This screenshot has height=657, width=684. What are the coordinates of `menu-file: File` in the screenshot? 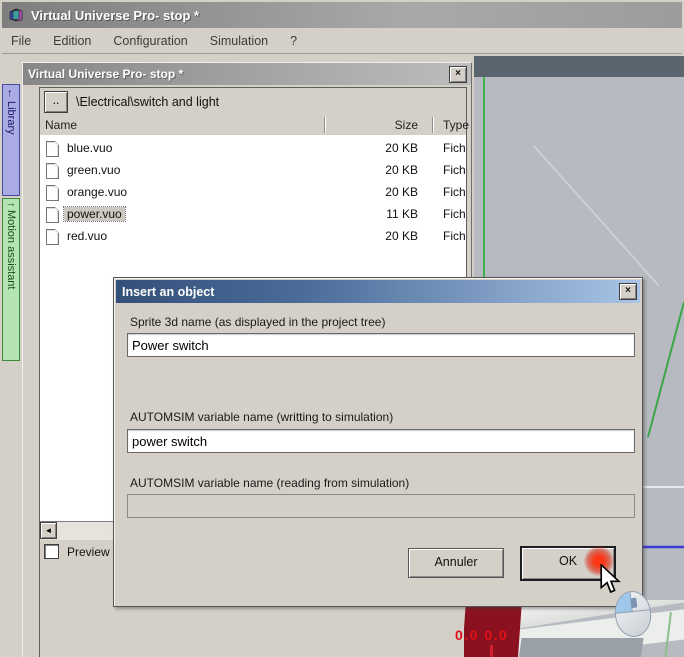 It's located at (21, 41).